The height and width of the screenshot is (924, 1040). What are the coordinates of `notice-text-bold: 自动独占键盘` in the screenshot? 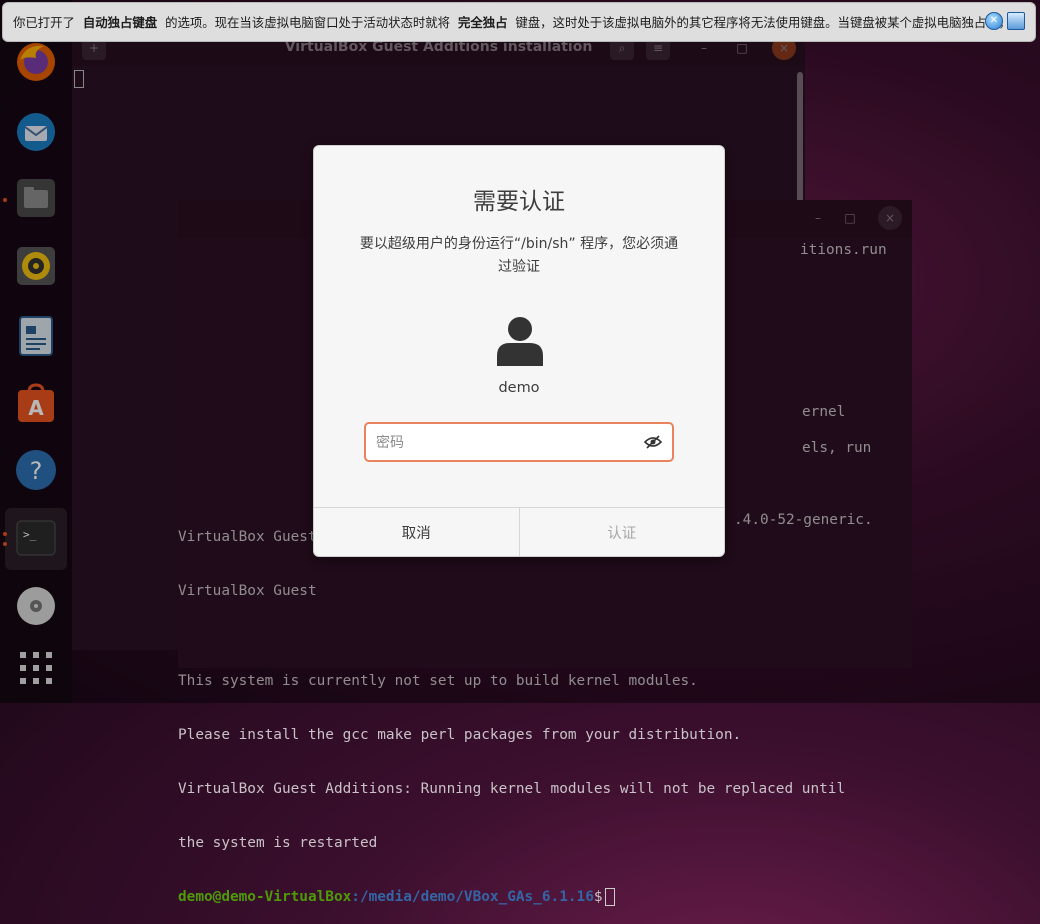 It's located at (120, 22).